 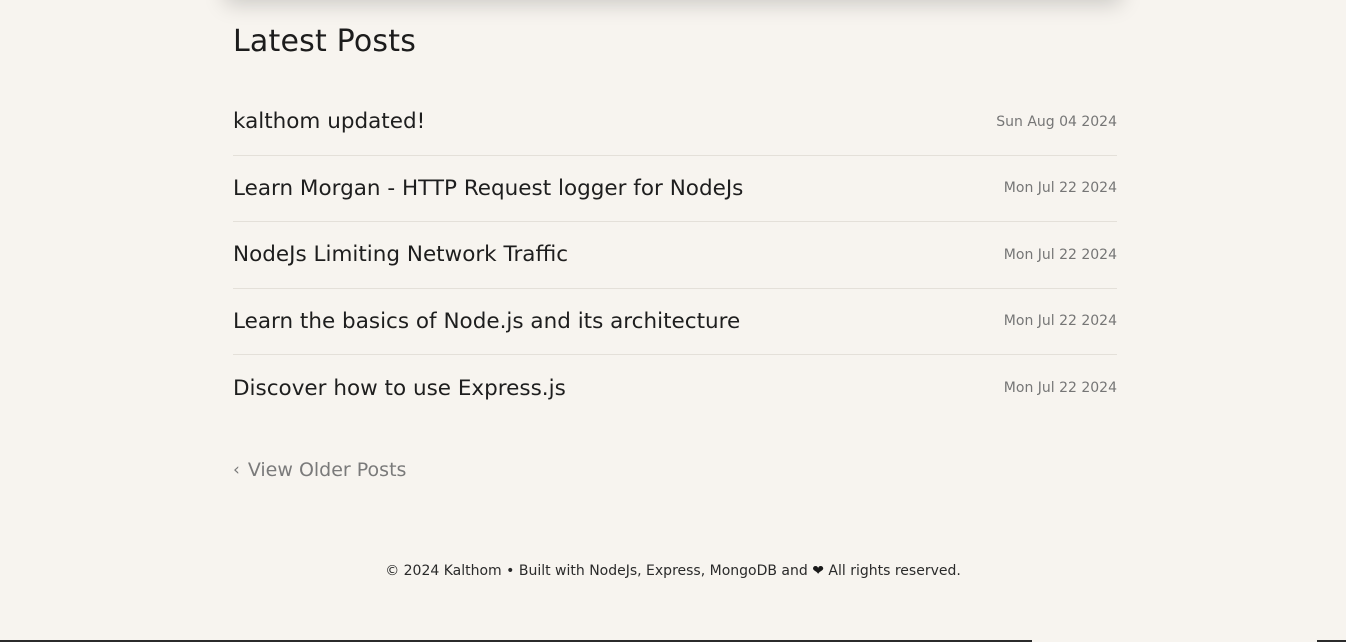 I want to click on view-older-posts-link: ‹ View Older Posts, so click(x=319, y=470).